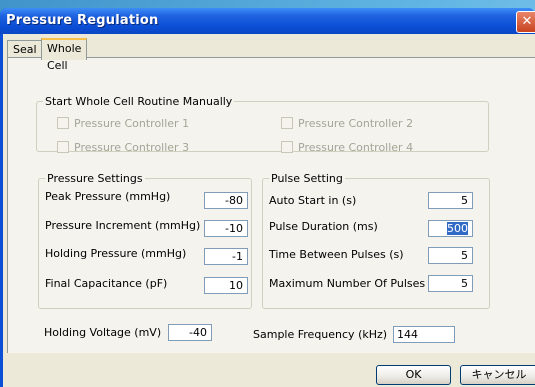  Describe the element at coordinates (347, 283) in the screenshot. I see `max-pulses-label: Maximum Number Of Pulses` at that location.